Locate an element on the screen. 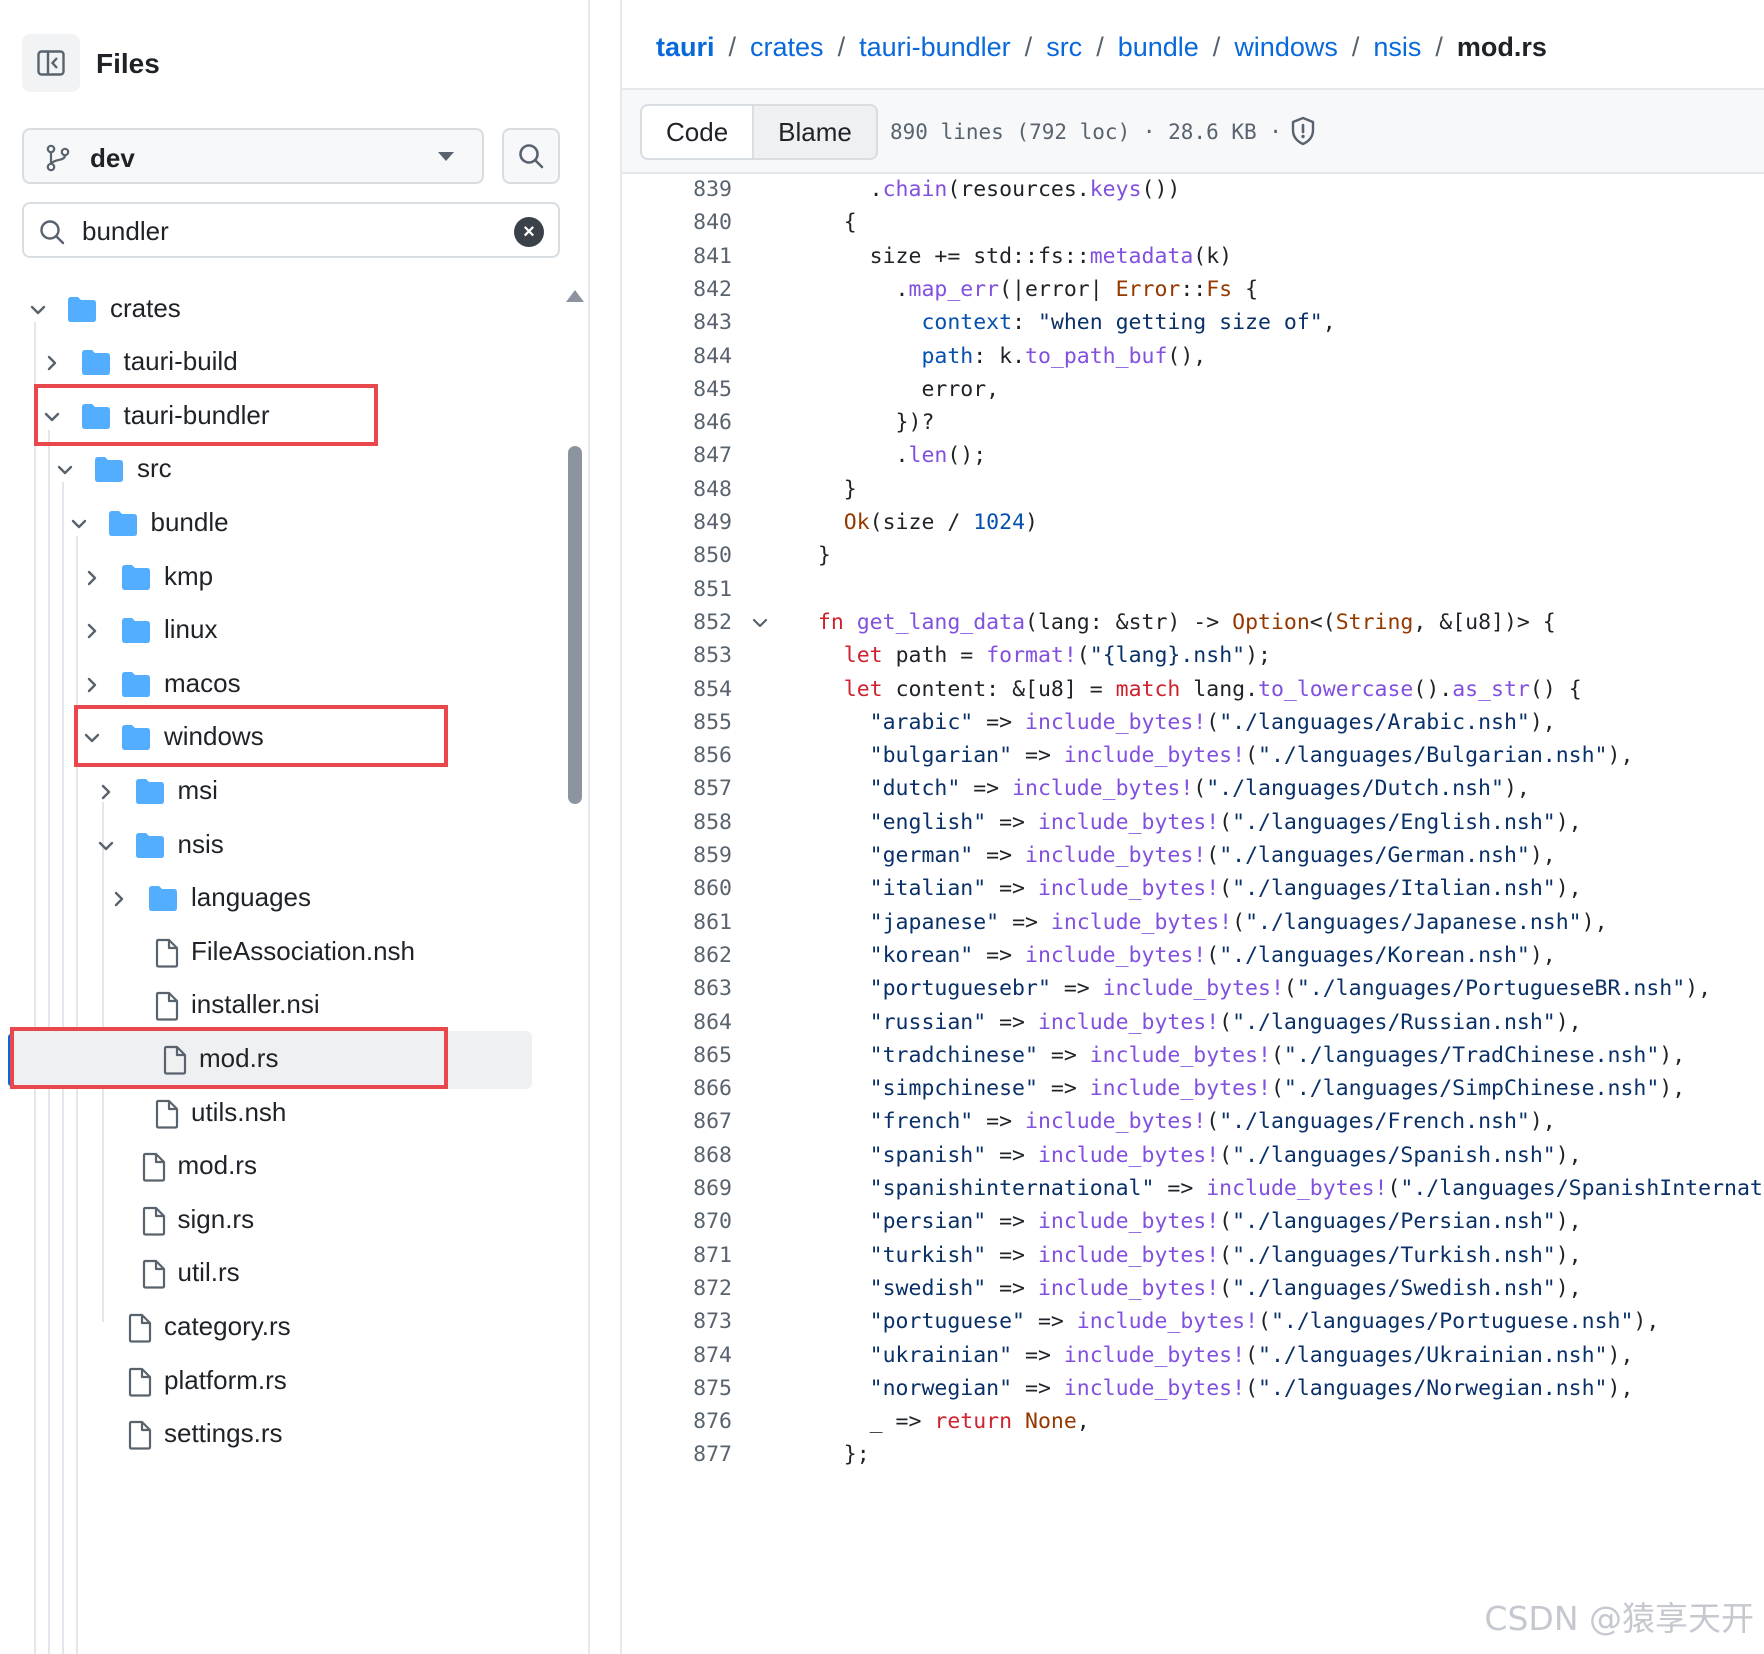  line-number: 867 is located at coordinates (694, 1121).